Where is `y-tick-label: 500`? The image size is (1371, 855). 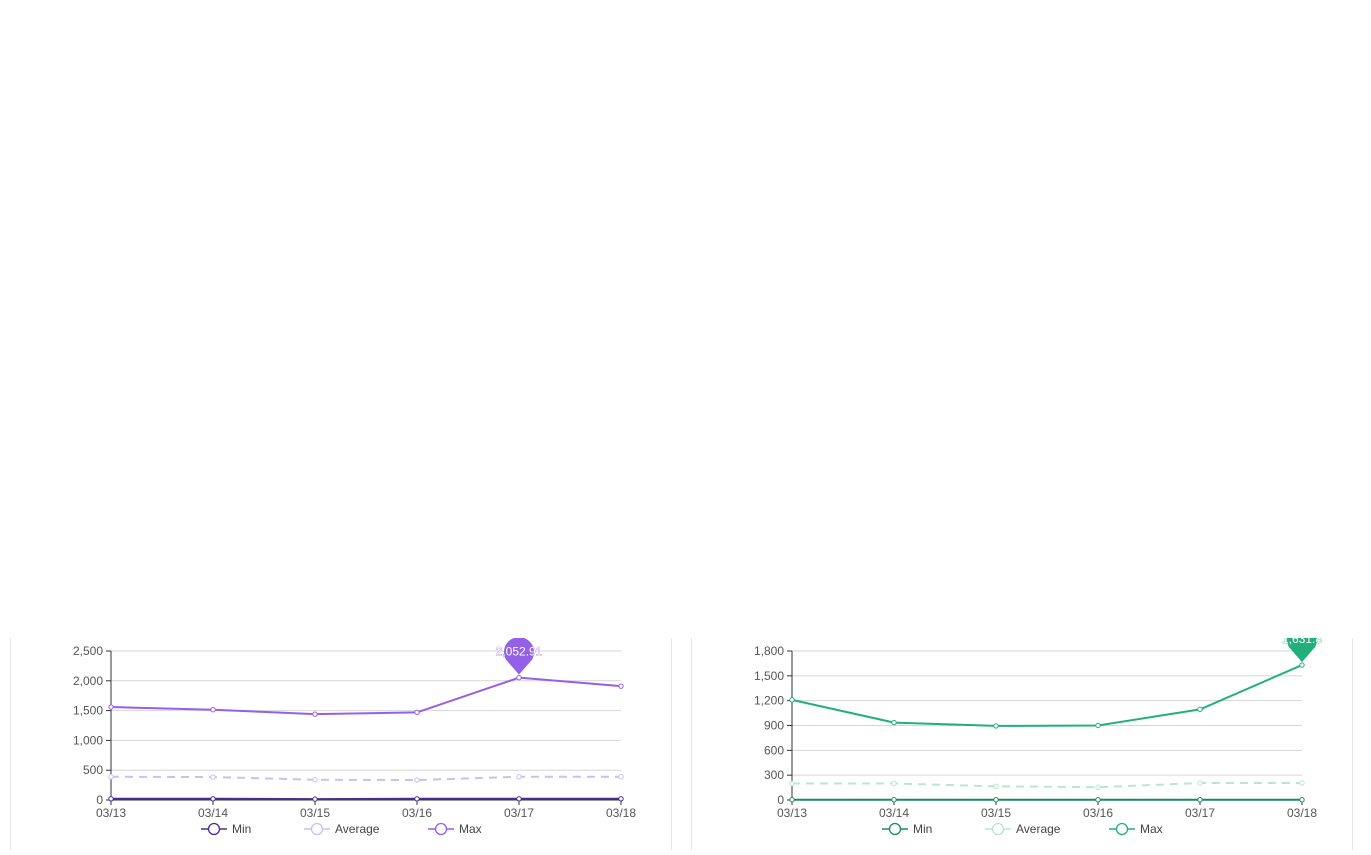 y-tick-label: 500 is located at coordinates (93, 770).